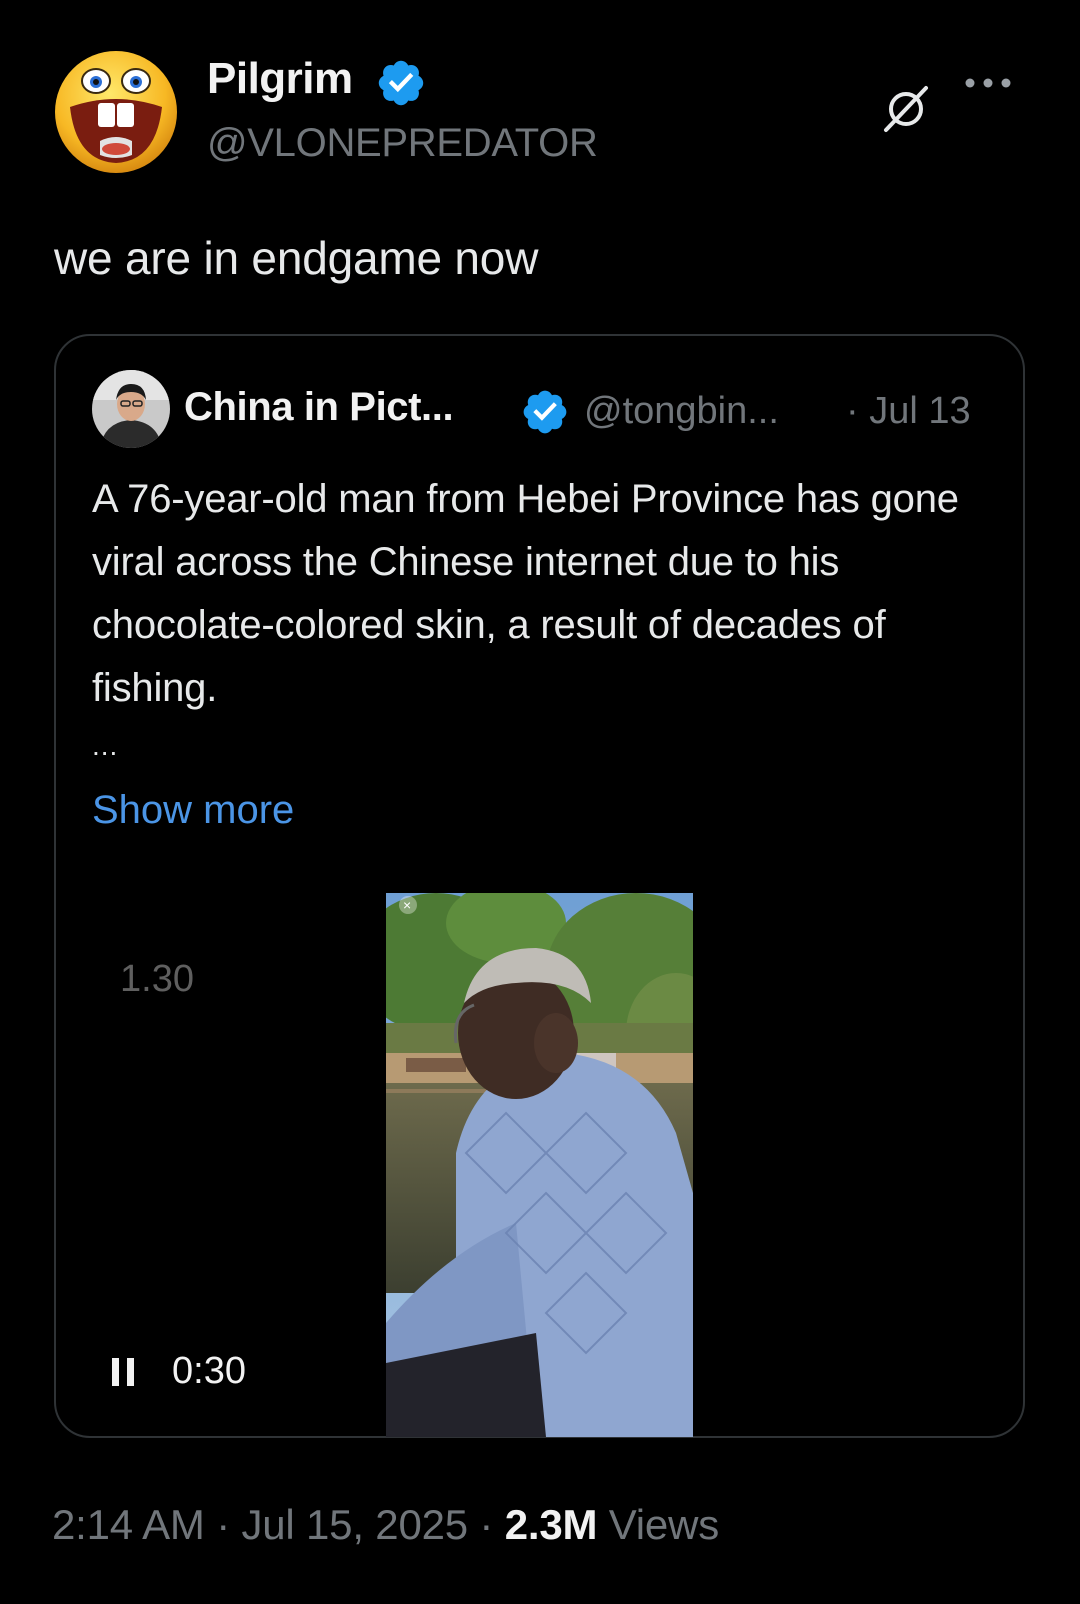  Describe the element at coordinates (551, 1524) in the screenshot. I see `views-count: 2.3M` at that location.